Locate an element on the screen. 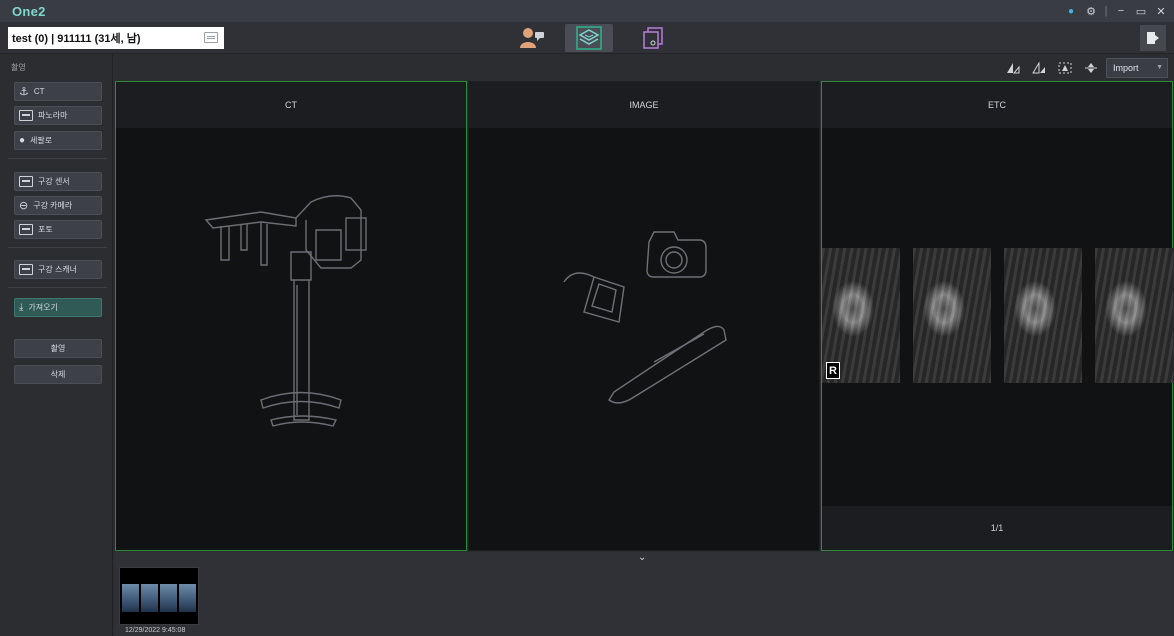 This screenshot has width=1174, height=636. sidebar-heading: 촬영 is located at coordinates (18, 67).